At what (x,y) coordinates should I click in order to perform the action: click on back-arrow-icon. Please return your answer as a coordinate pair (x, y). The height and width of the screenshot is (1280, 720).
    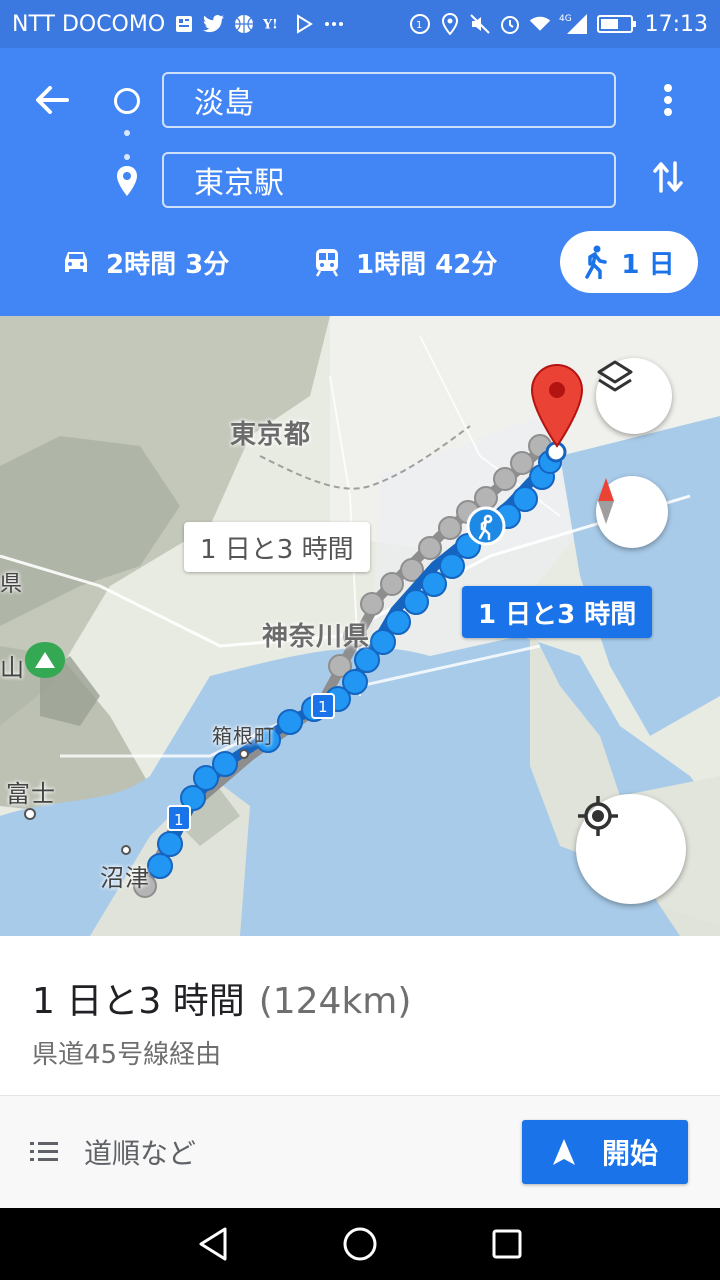
    Looking at the image, I should click on (52, 100).